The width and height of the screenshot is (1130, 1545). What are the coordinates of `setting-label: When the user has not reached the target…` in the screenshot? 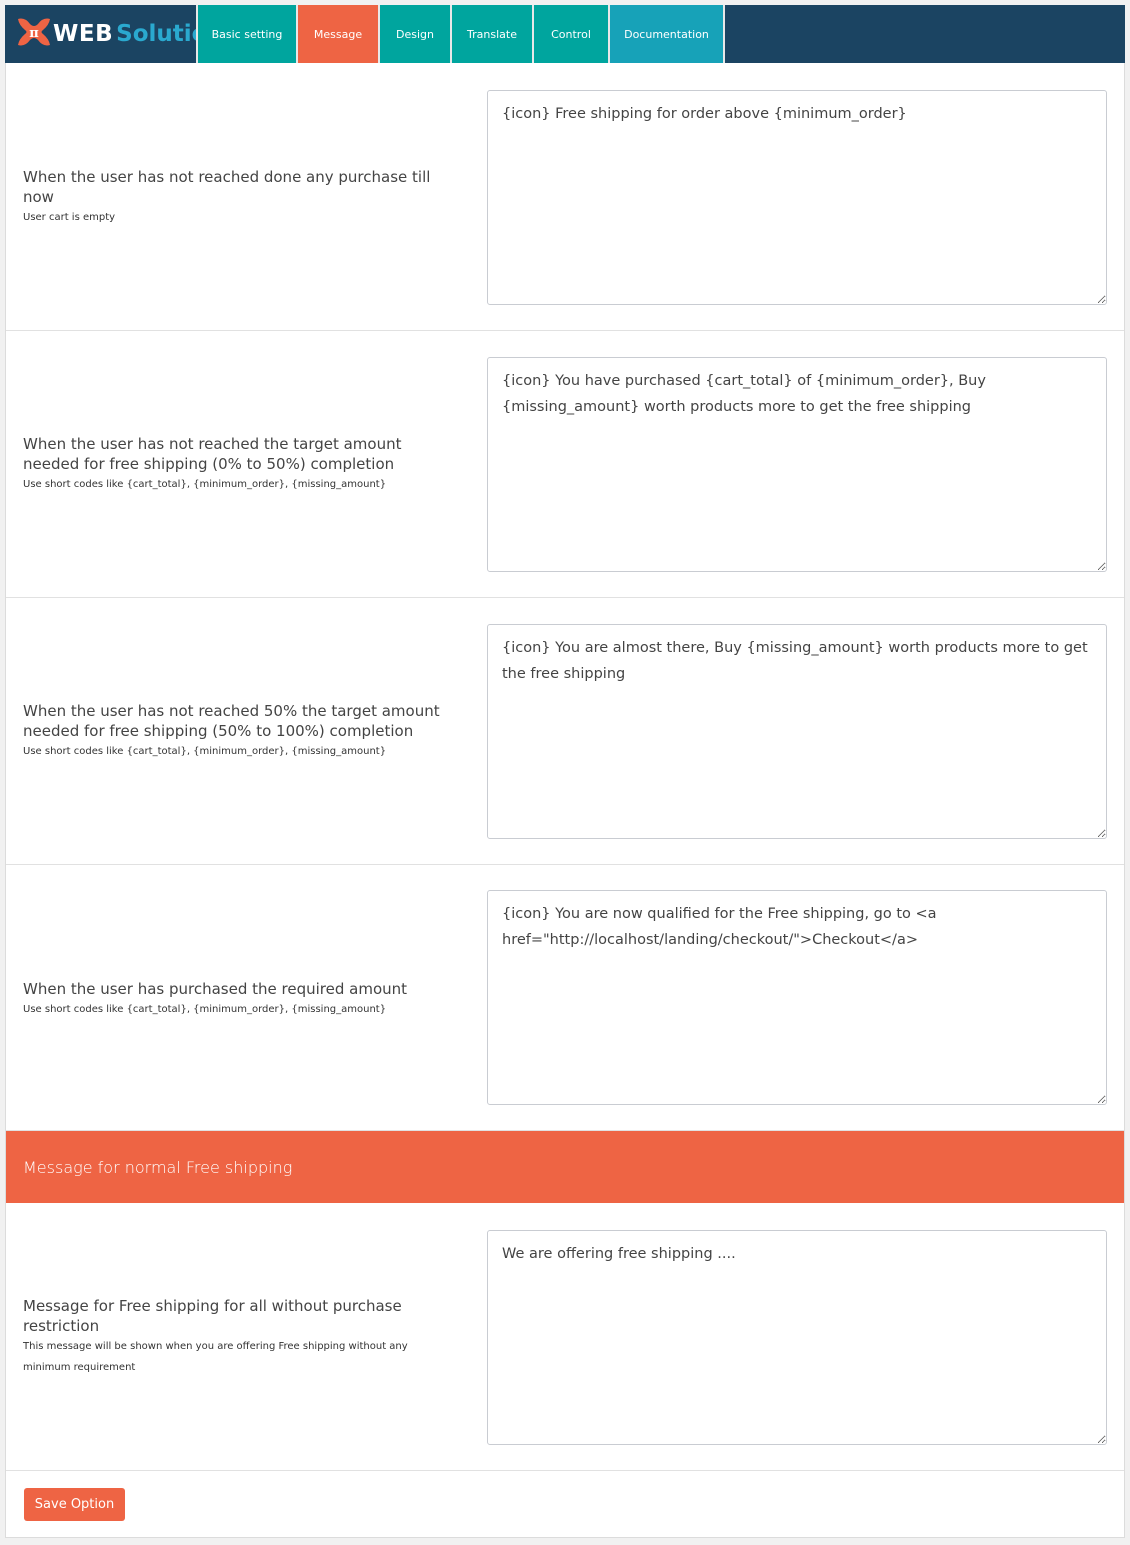 It's located at (212, 454).